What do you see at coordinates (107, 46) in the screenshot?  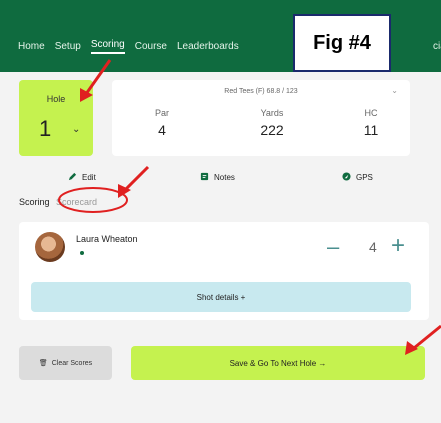 I see `nav-scoring: Scoring` at bounding box center [107, 46].